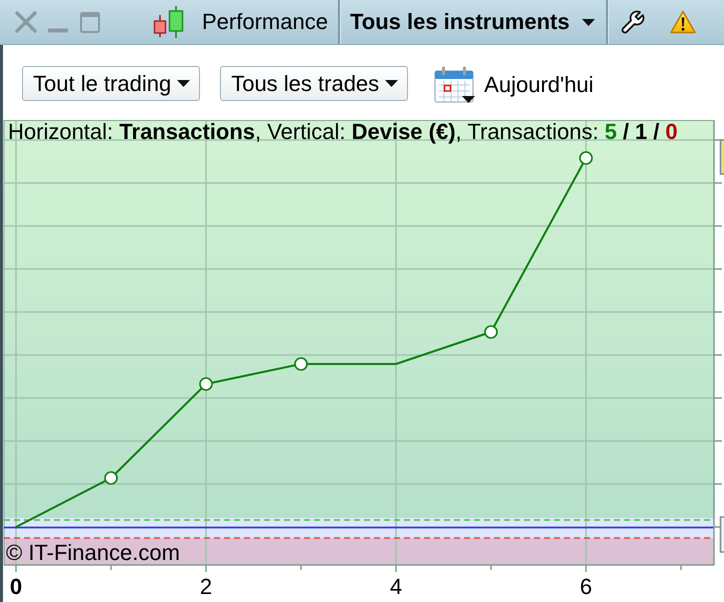 Image resolution: width=724 pixels, height=602 pixels. What do you see at coordinates (90, 22) in the screenshot?
I see `maximize-icon` at bounding box center [90, 22].